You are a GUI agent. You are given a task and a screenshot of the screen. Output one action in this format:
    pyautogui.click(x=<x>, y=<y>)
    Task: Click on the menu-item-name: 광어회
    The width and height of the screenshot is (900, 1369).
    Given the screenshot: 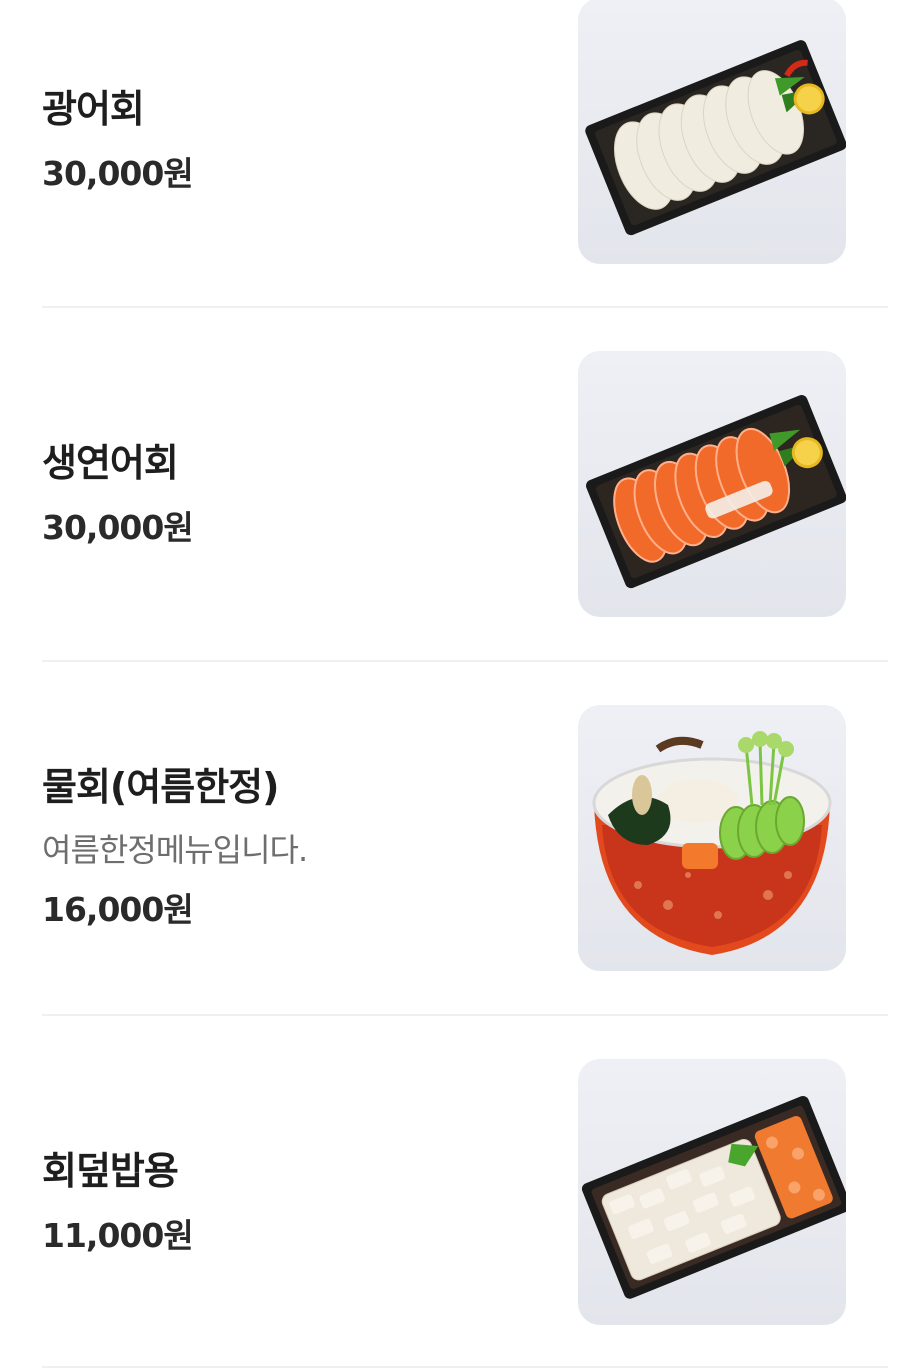 What is the action you would take?
    pyautogui.click(x=93, y=109)
    